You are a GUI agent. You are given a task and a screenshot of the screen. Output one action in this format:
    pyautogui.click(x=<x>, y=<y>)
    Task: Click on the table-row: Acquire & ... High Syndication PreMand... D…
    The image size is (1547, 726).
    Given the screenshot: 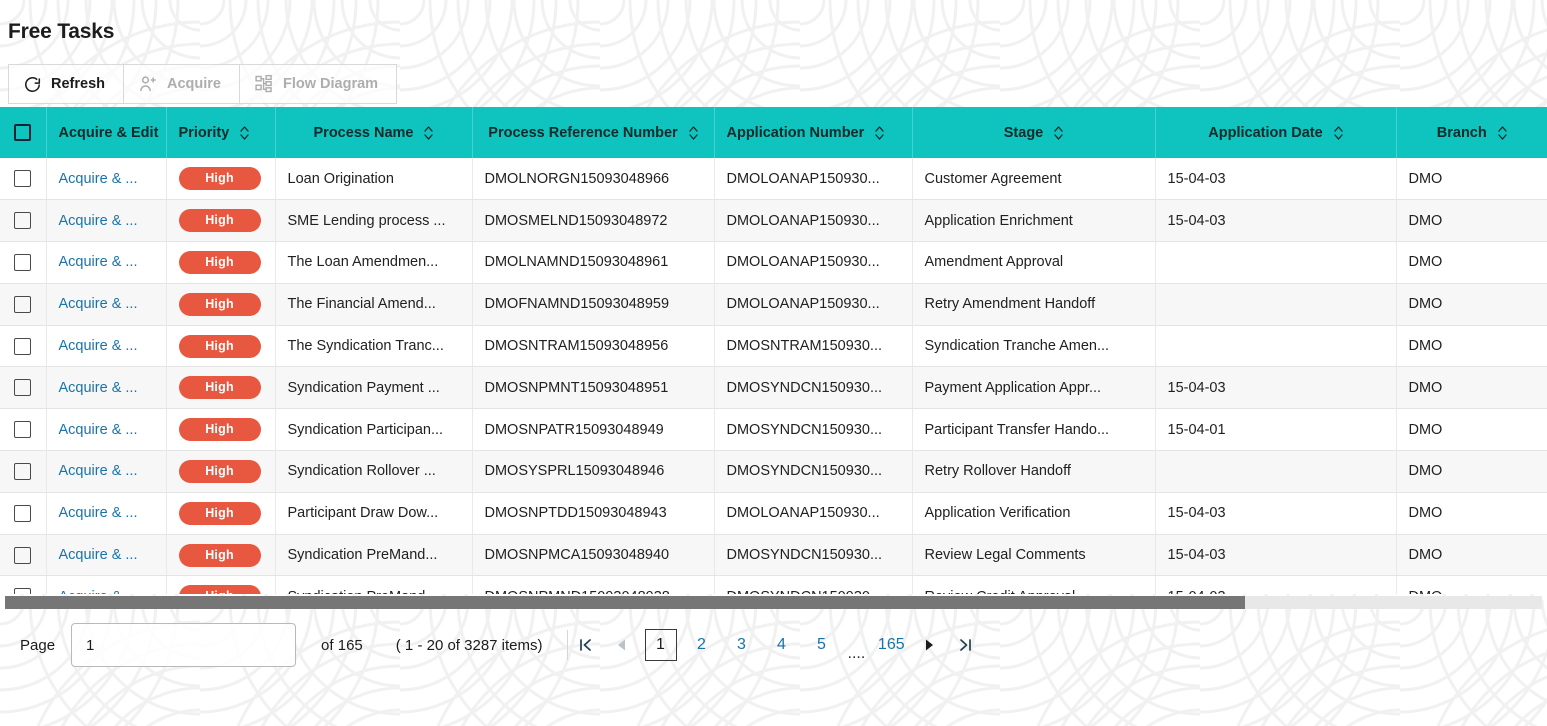 What is the action you would take?
    pyautogui.click(x=773, y=555)
    